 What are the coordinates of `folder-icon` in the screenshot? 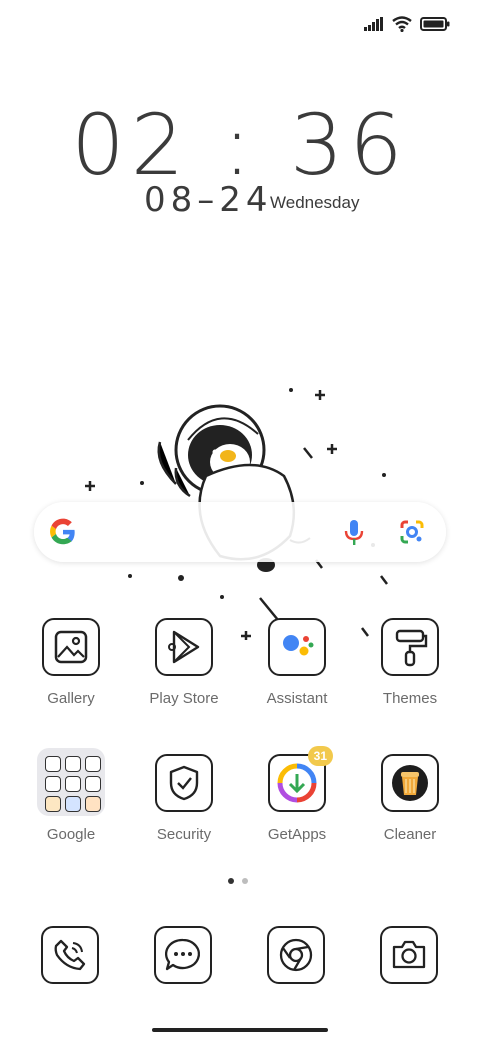 It's located at (71, 782).